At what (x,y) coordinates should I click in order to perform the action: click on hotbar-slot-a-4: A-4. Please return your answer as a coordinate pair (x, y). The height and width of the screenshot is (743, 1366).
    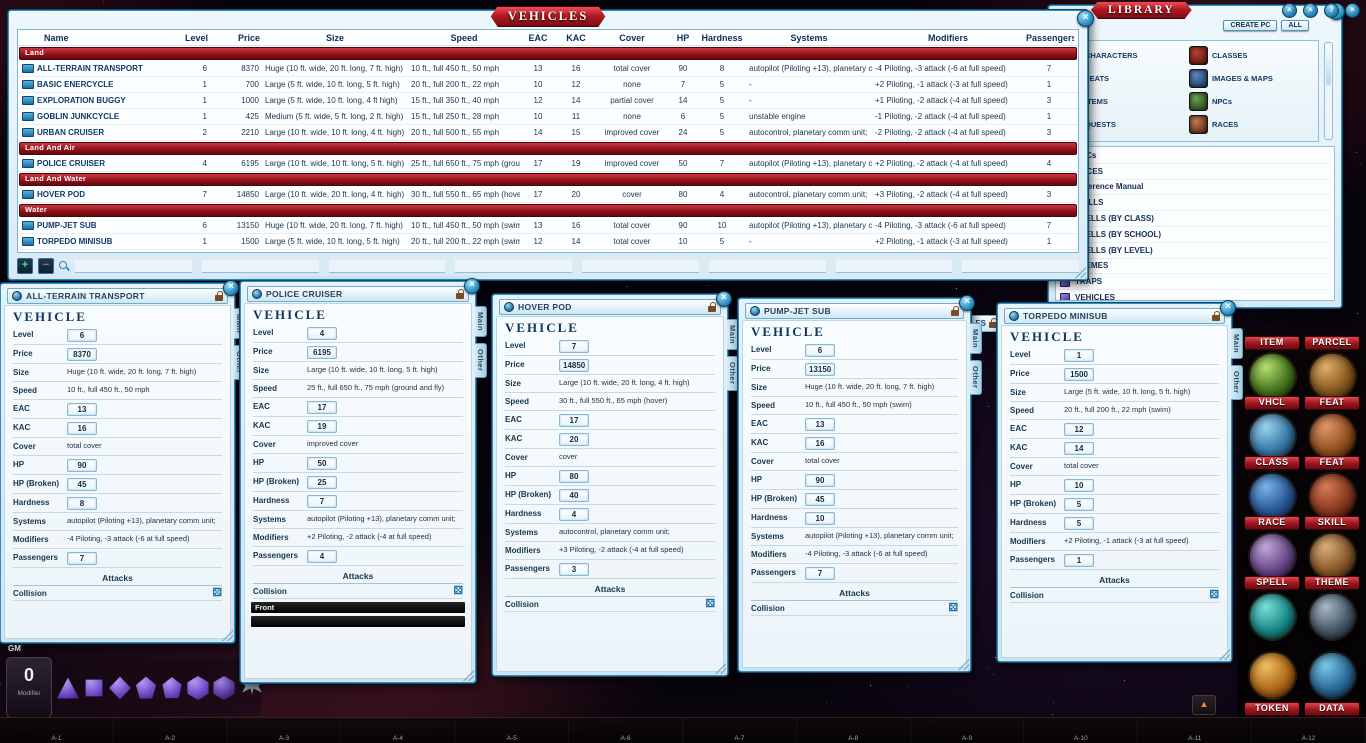
    Looking at the image, I should click on (398, 730).